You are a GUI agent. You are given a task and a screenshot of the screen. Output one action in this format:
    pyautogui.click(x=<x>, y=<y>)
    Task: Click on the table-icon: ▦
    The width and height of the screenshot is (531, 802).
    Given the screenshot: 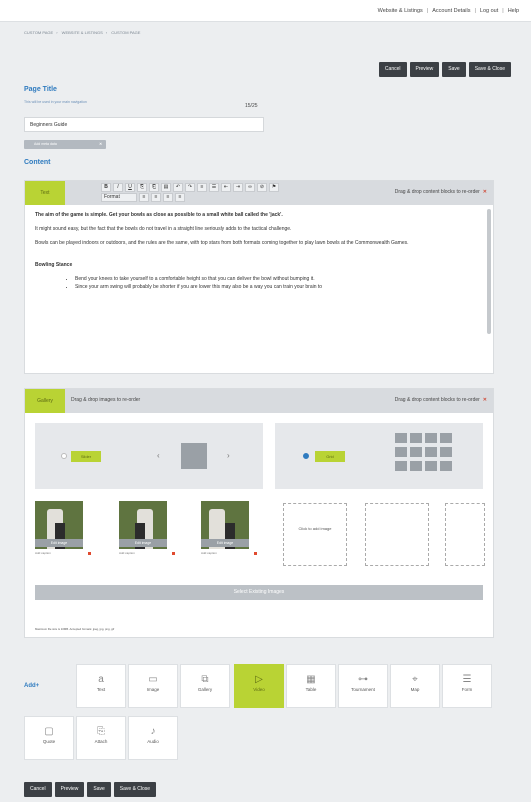 What is the action you would take?
    pyautogui.click(x=311, y=679)
    